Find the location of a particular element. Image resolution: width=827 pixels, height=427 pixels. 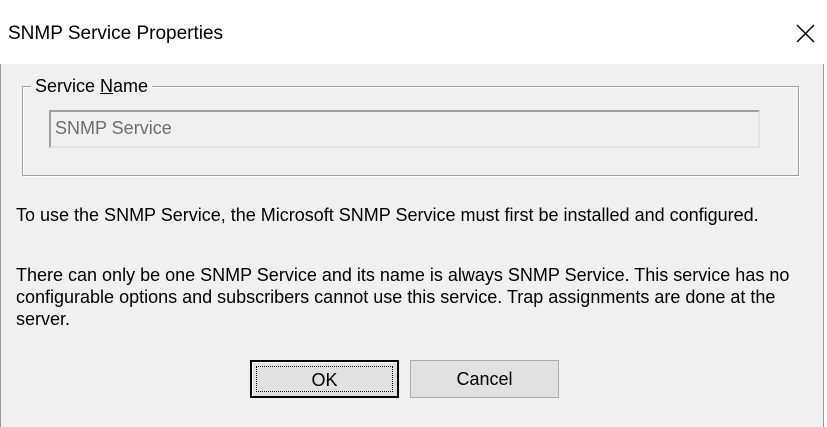

close-button is located at coordinates (806, 34).